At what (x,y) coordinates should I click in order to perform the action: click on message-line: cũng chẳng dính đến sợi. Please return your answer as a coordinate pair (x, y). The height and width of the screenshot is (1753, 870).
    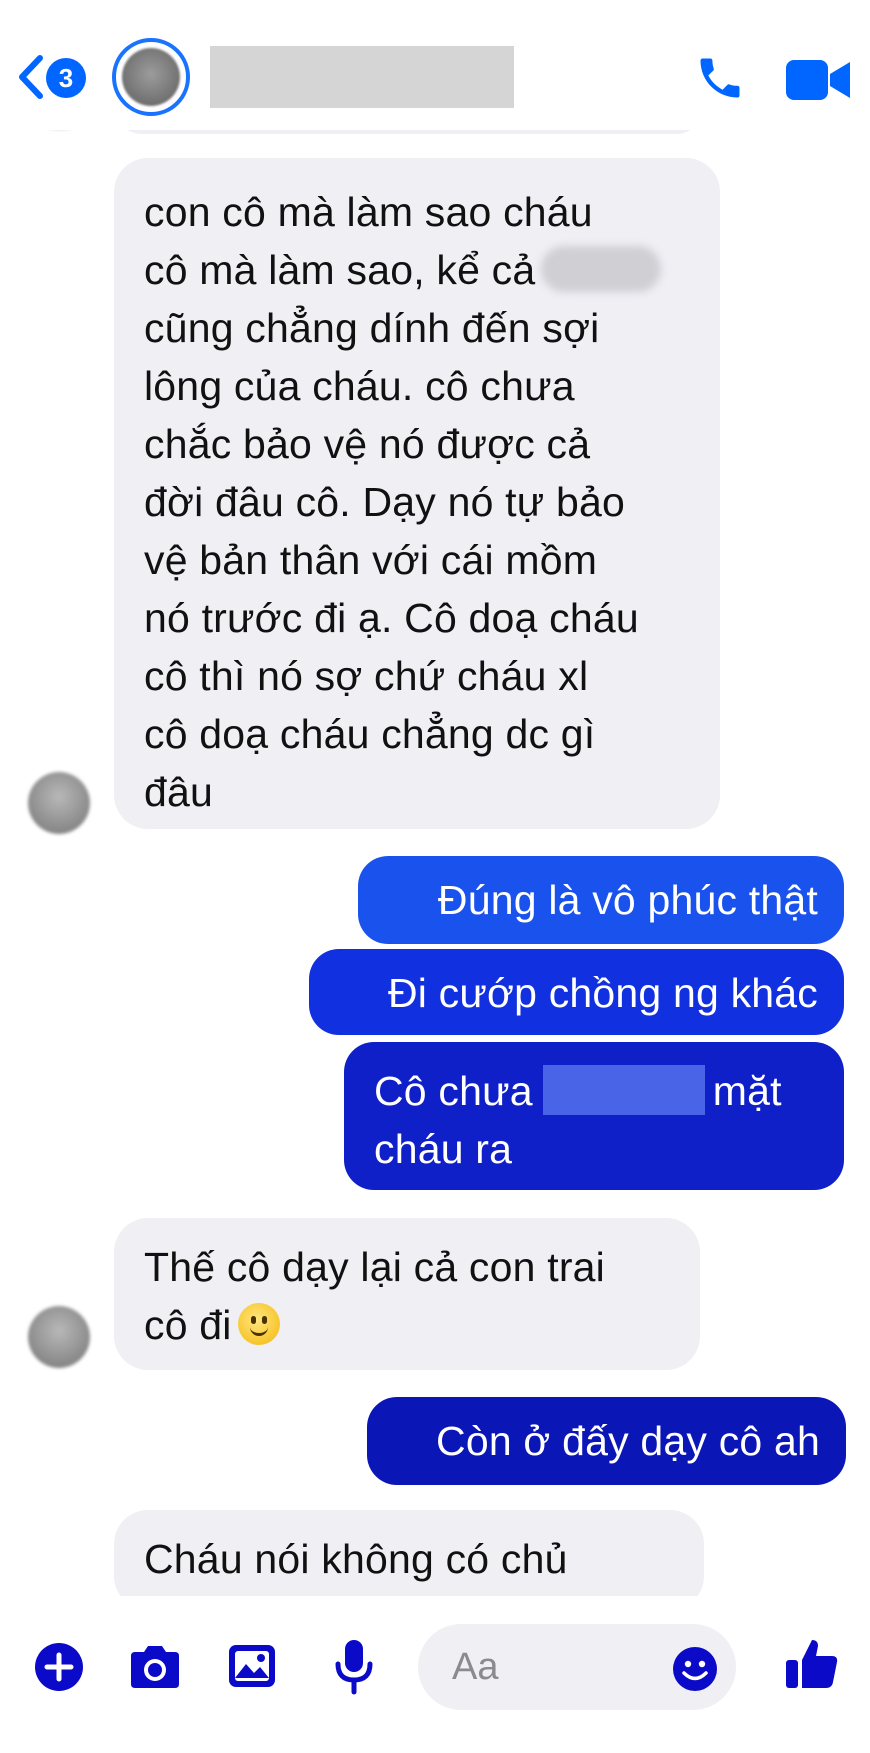
    Looking at the image, I should click on (372, 328).